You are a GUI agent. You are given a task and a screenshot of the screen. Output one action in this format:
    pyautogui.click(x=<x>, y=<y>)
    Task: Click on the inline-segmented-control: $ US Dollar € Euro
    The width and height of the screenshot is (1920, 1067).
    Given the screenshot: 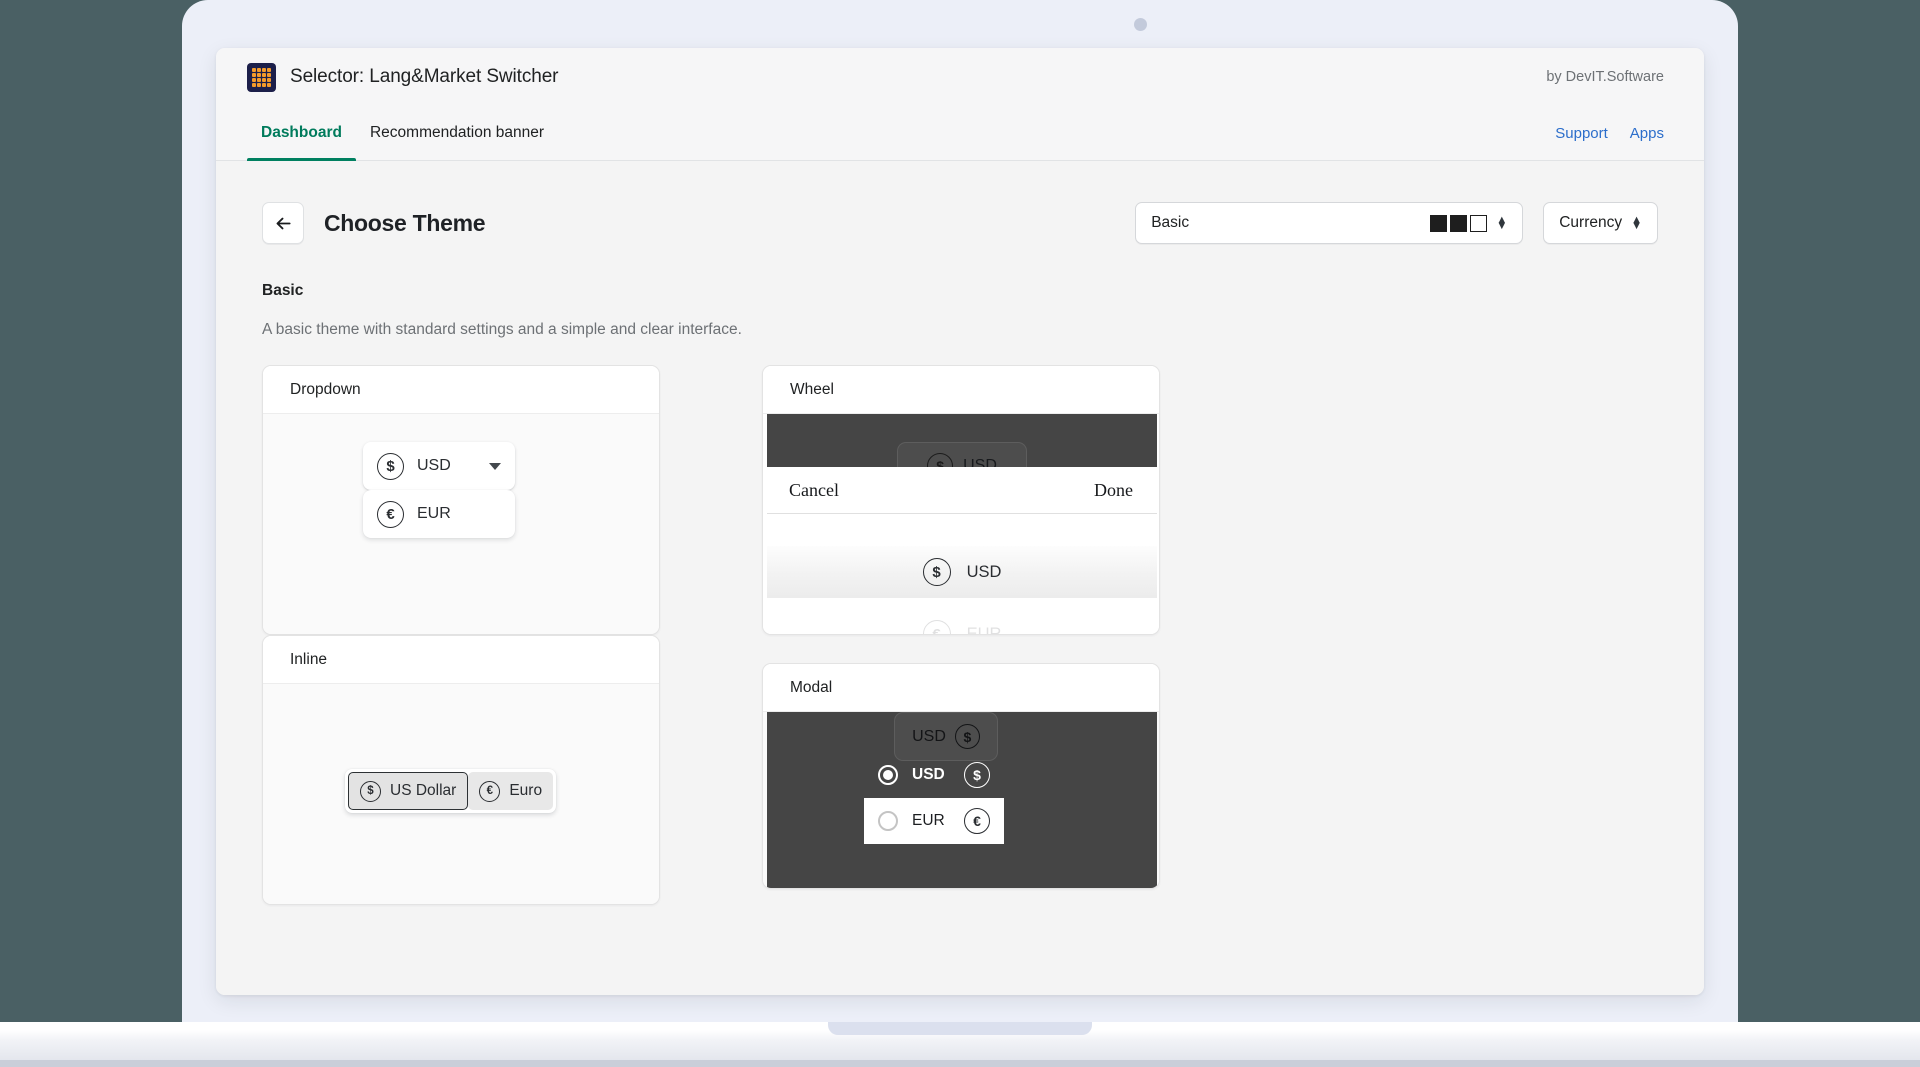 What is the action you would take?
    pyautogui.click(x=451, y=791)
    